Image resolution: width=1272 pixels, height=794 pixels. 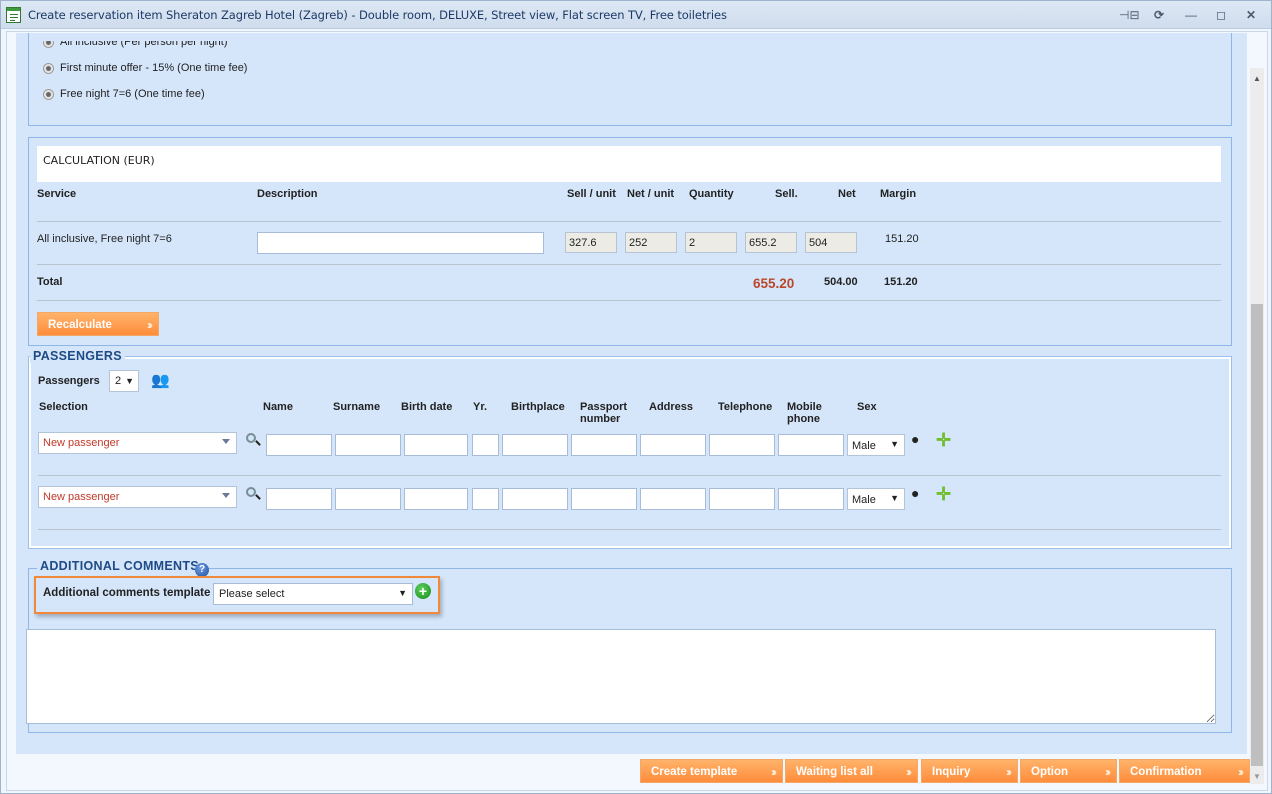 I want to click on col-sell-unit: Sell / unit, so click(x=591, y=194).